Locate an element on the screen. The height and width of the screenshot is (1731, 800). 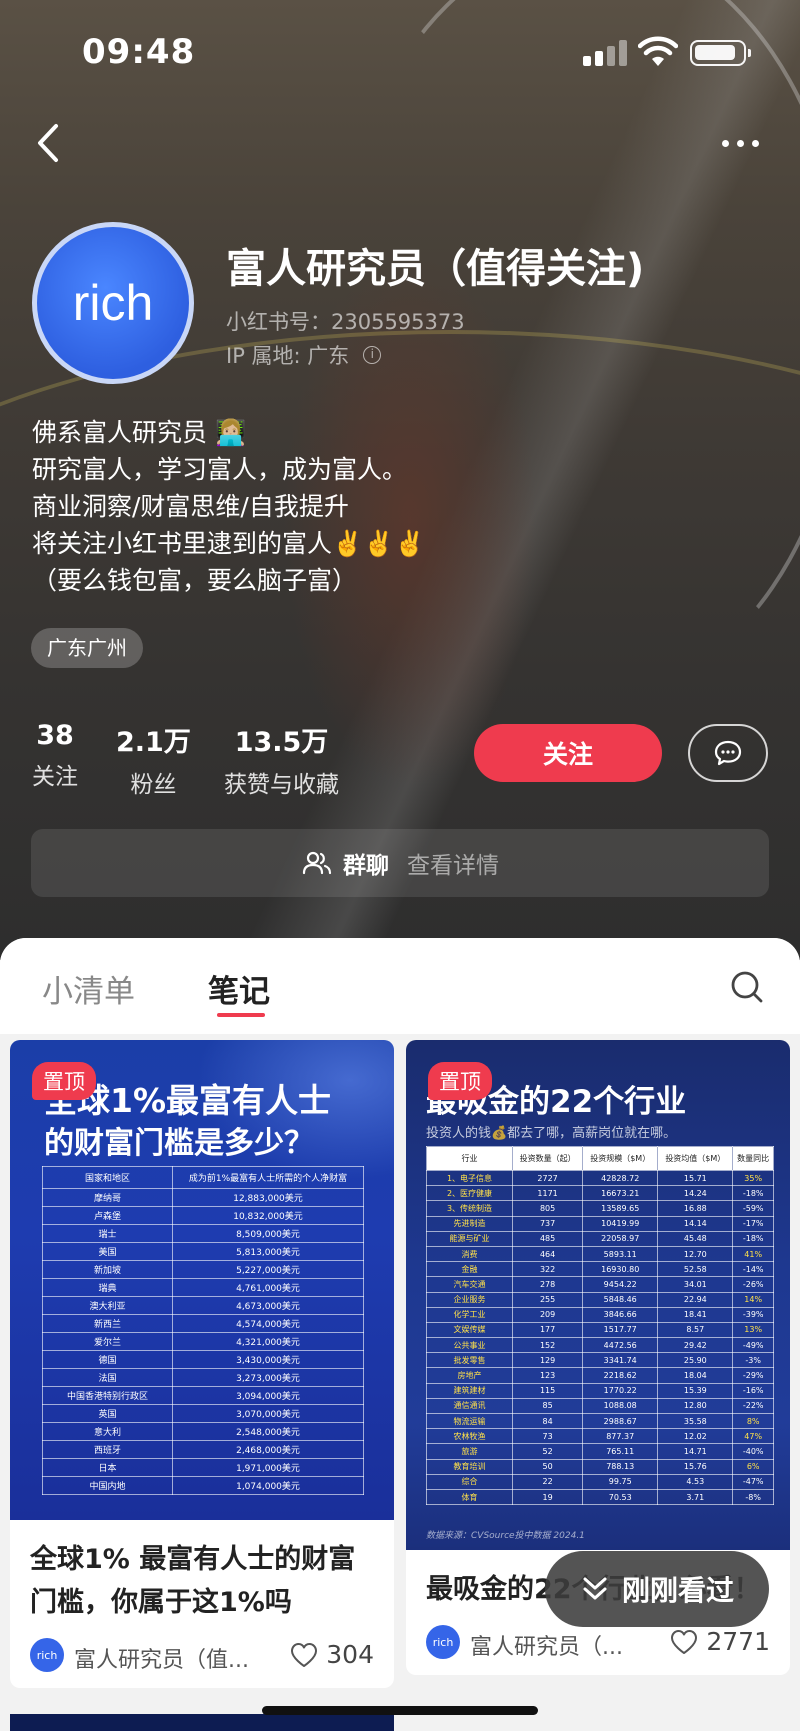
table-cell: 41% is located at coordinates (753, 1254).